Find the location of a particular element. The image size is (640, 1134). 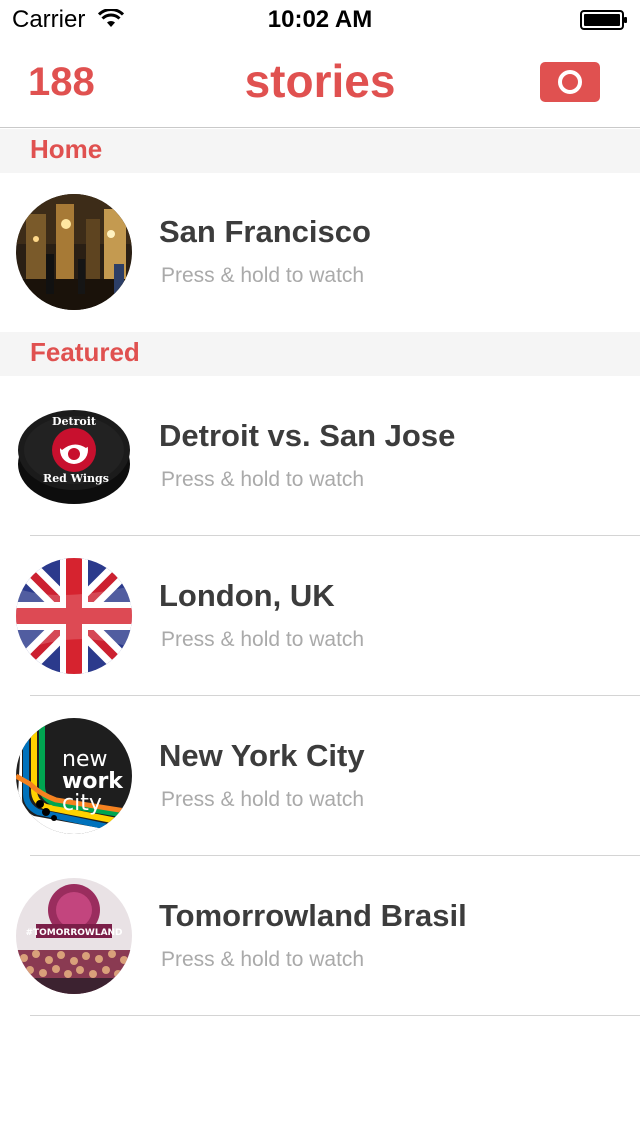

nav-bar: 188 stories is located at coordinates (320, 84).